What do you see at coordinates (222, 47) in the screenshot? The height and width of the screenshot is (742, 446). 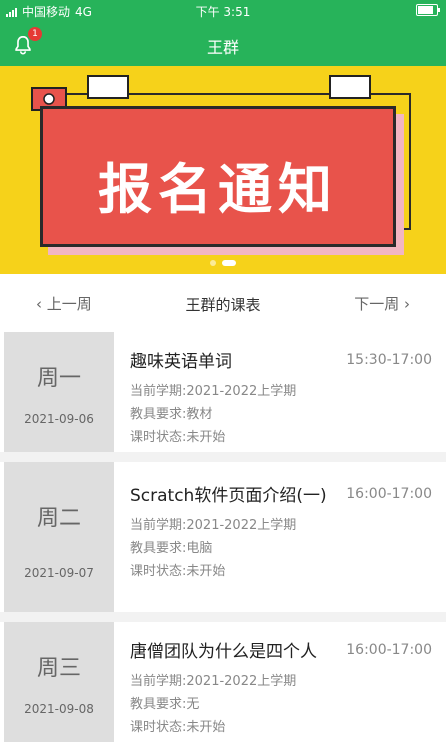 I see `page-title: 王群` at bounding box center [222, 47].